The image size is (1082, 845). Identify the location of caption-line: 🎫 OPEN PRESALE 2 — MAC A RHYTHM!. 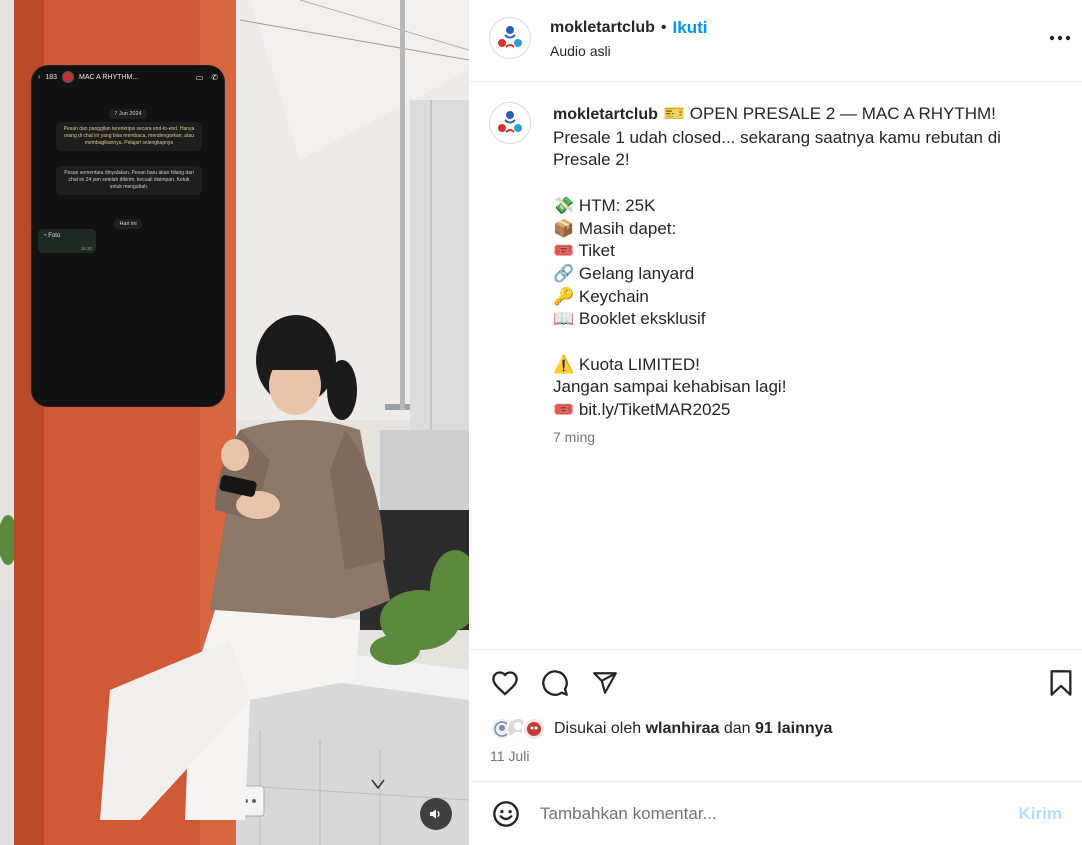
(829, 113).